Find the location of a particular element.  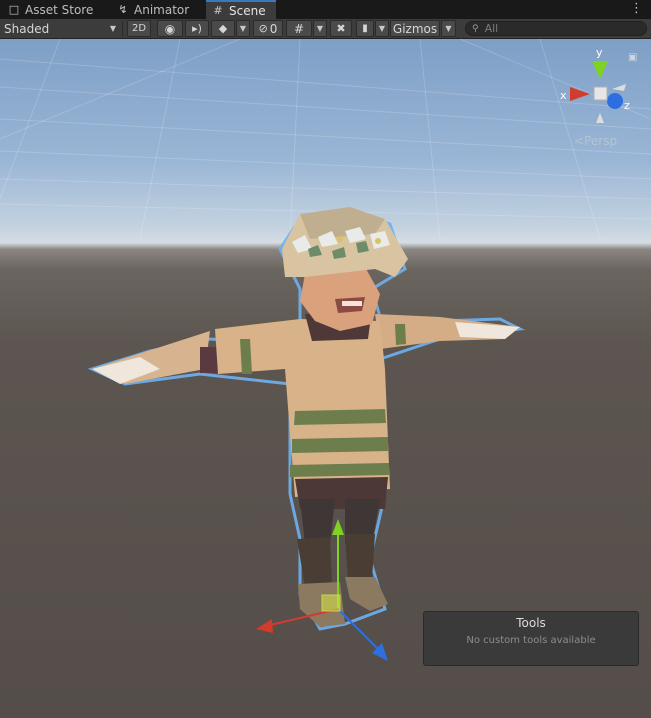

tab-animator: ↯ Animator is located at coordinates (156, 9).